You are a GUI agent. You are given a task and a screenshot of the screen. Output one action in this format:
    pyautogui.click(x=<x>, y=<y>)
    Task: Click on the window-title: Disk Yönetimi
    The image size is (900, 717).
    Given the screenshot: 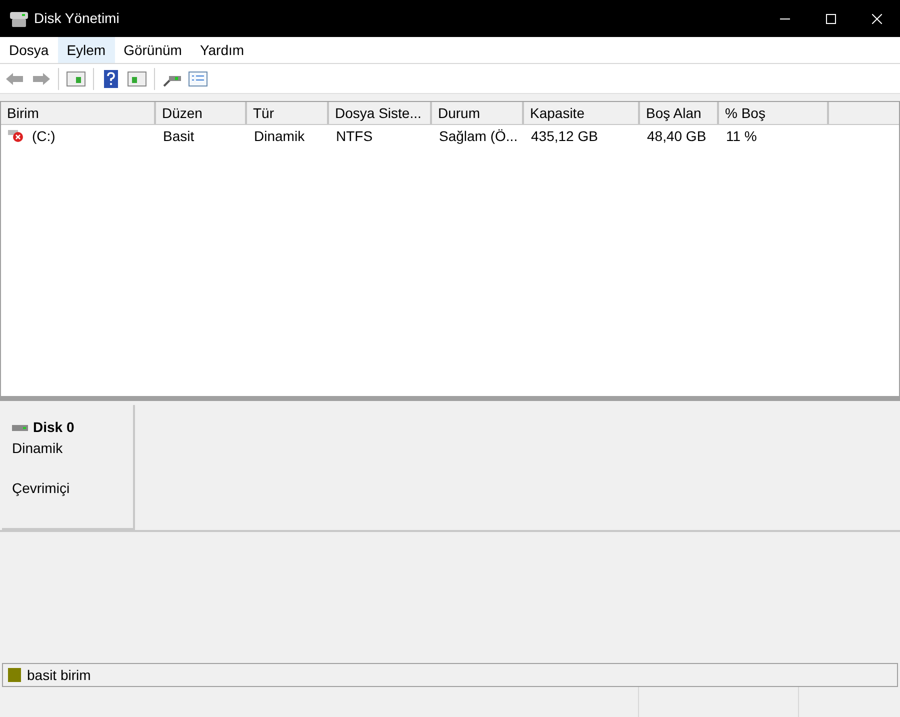 What is the action you would take?
    pyautogui.click(x=77, y=18)
    